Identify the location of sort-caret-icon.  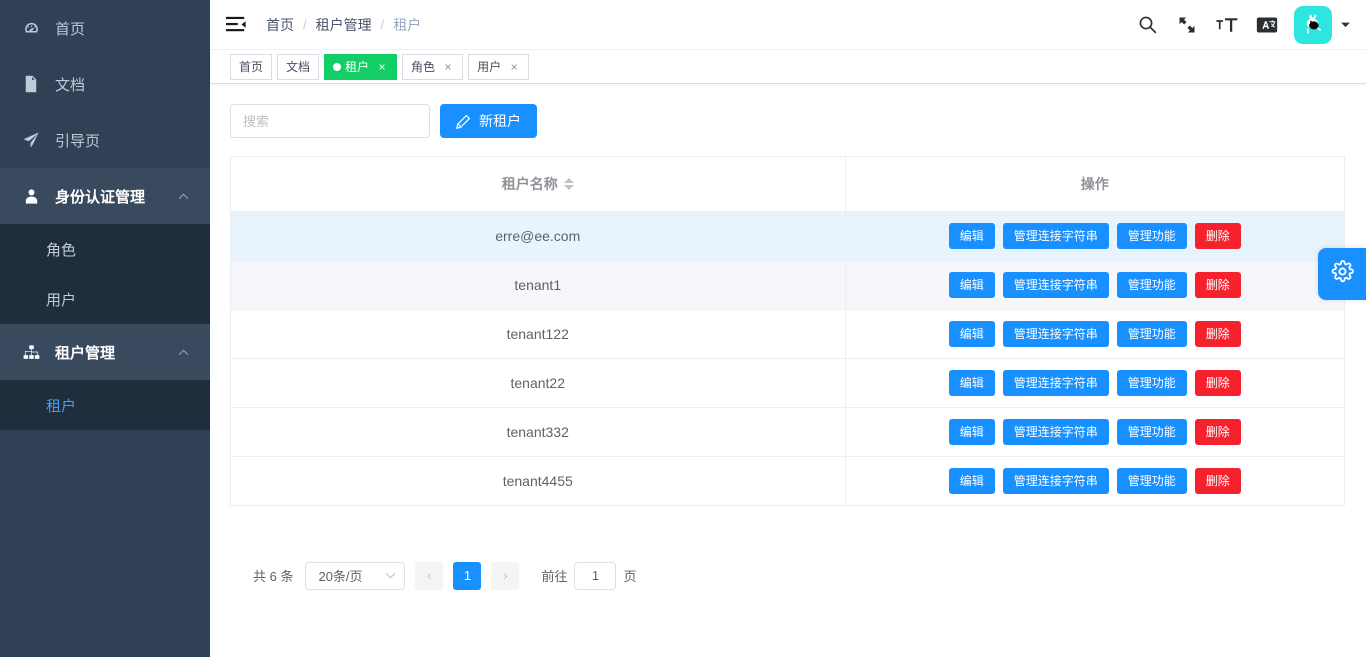
(568, 183).